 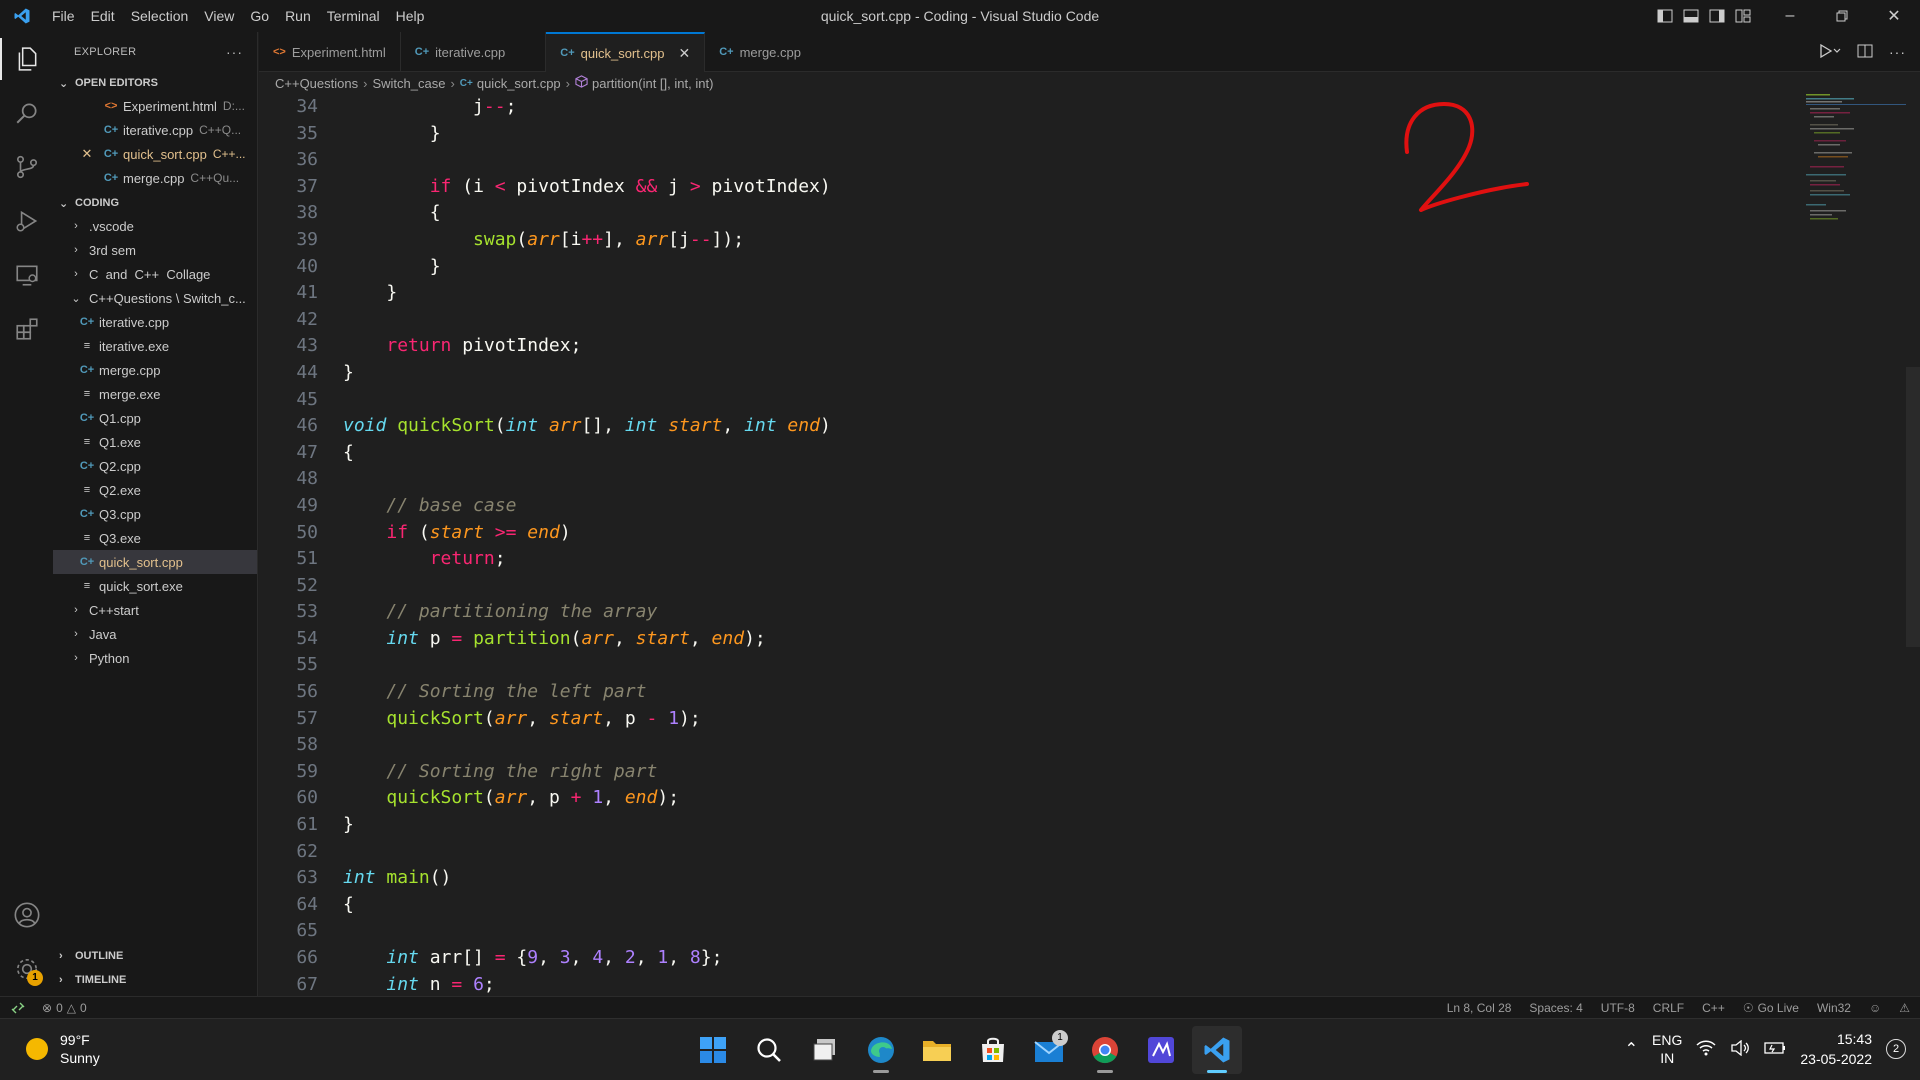 What do you see at coordinates (155, 466) in the screenshot?
I see `file-item: C+ Q2.cpp` at bounding box center [155, 466].